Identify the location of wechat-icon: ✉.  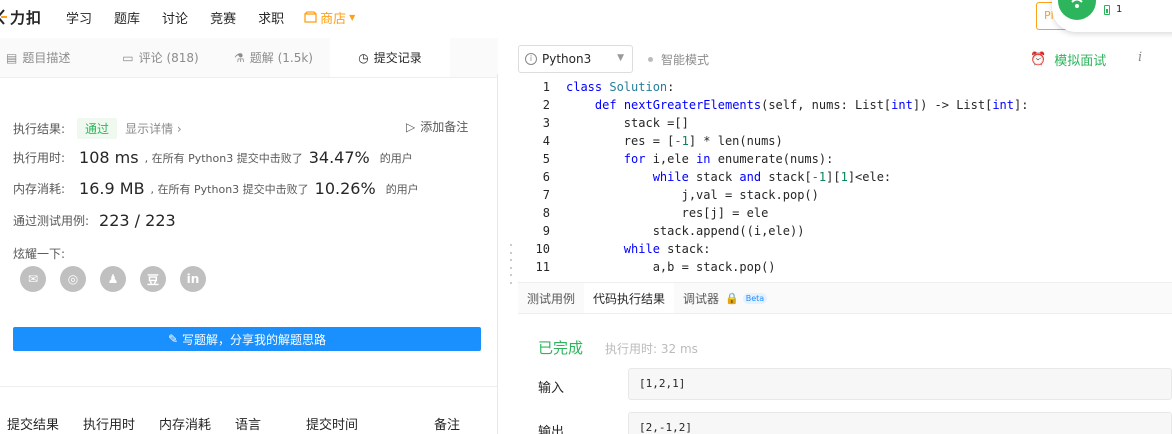
(33, 279).